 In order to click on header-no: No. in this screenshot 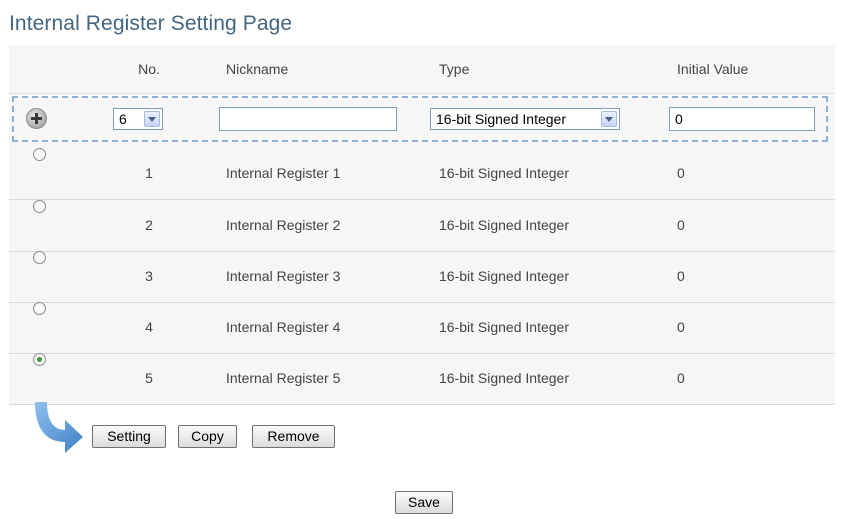, I will do `click(149, 69)`.